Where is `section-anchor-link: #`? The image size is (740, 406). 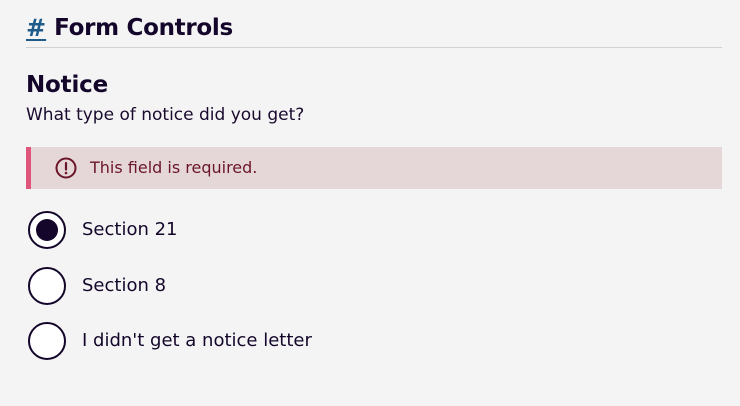
section-anchor-link: # is located at coordinates (36, 28).